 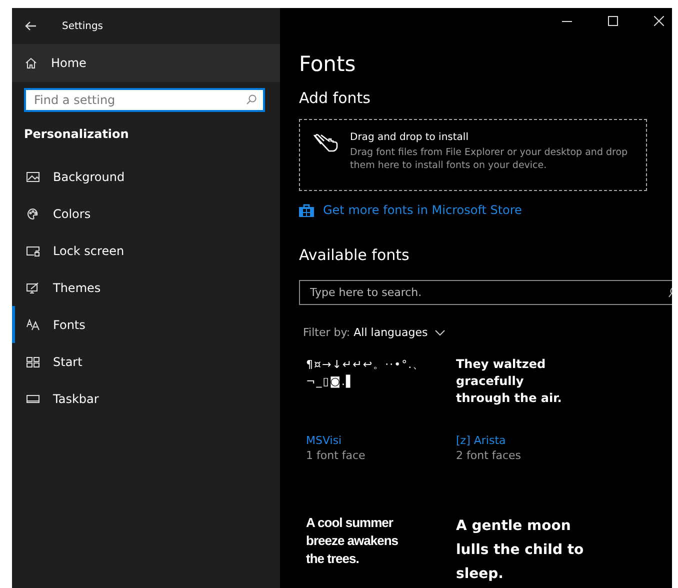 What do you see at coordinates (381, 417) in the screenshot?
I see `font-tile: ¶¤→↓↵↵↩。··•°.、 ¬_▯◙.▌ MSVisi 1 font face` at bounding box center [381, 417].